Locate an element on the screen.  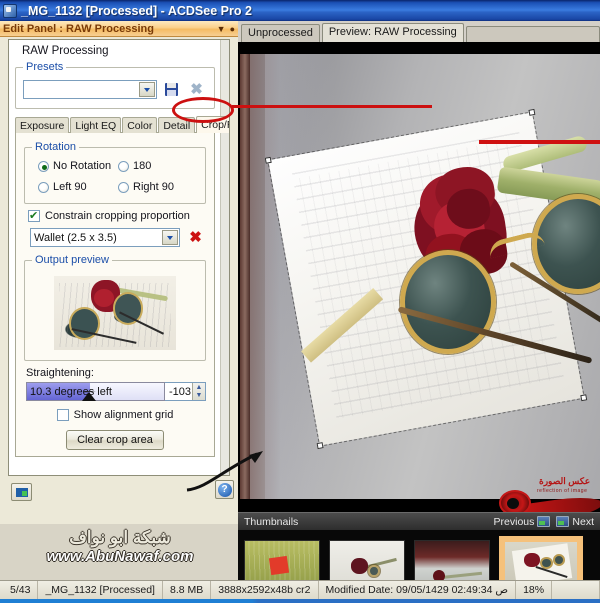
spinner-arrows: ▲ ▼ is located at coordinates (198, 391).